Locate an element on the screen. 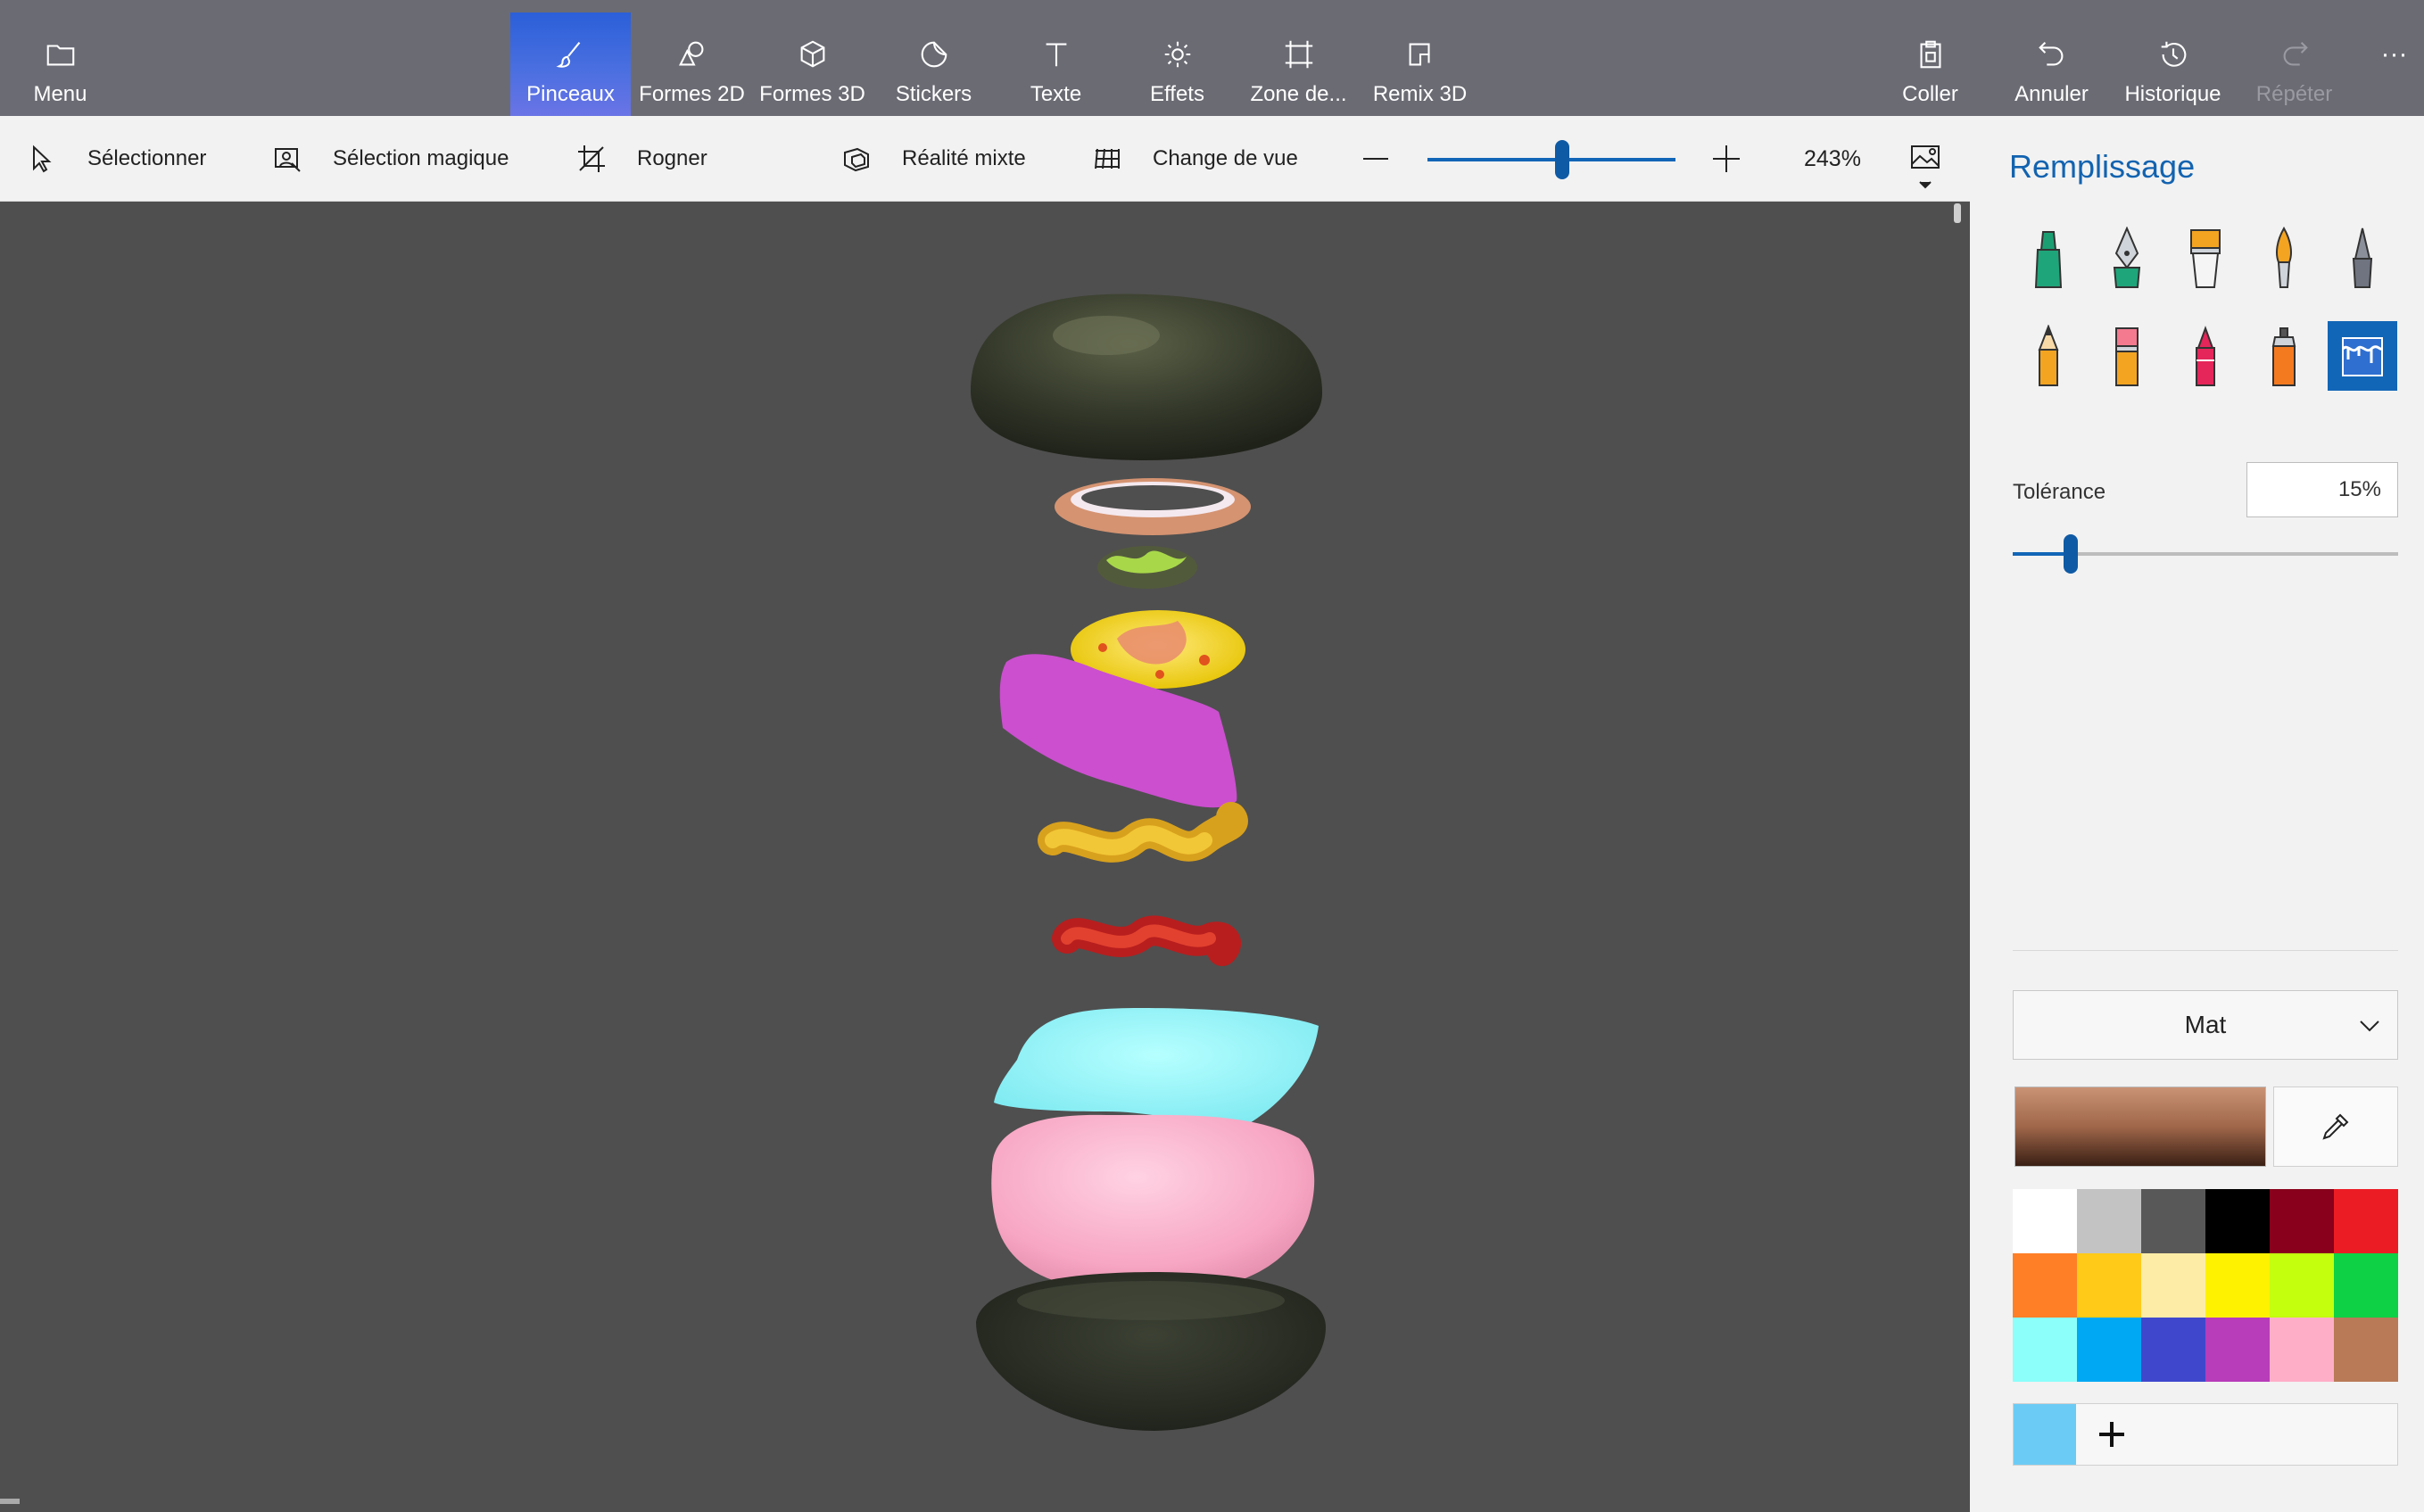 Image resolution: width=2424 pixels, height=1512 pixels. tab-remix-3d: Remix 3D is located at coordinates (1420, 64).